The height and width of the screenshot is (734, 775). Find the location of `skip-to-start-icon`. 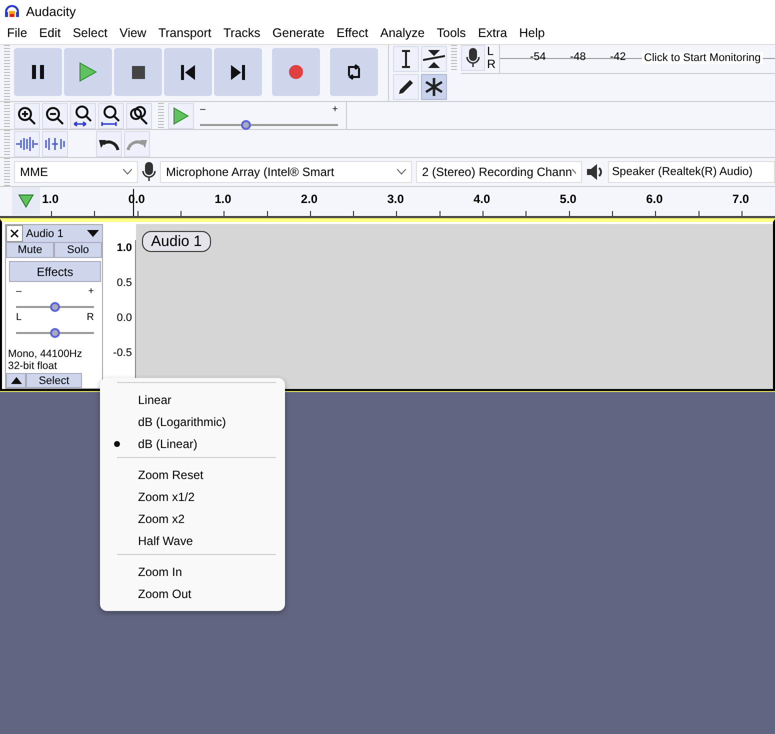

skip-to-start-icon is located at coordinates (188, 72).